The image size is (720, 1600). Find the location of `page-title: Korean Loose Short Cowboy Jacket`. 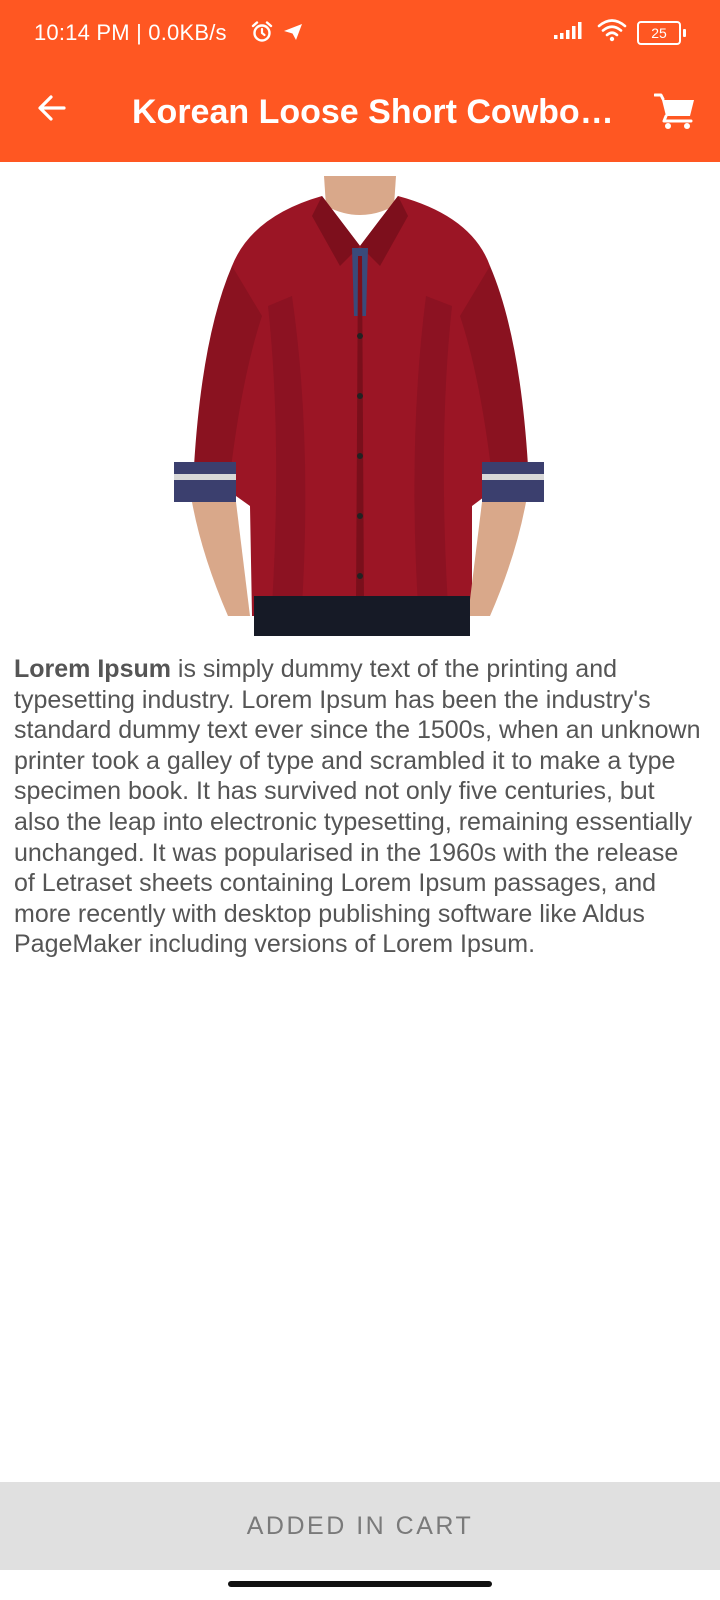

page-title: Korean Loose Short Cowboy Jacket is located at coordinates (378, 112).